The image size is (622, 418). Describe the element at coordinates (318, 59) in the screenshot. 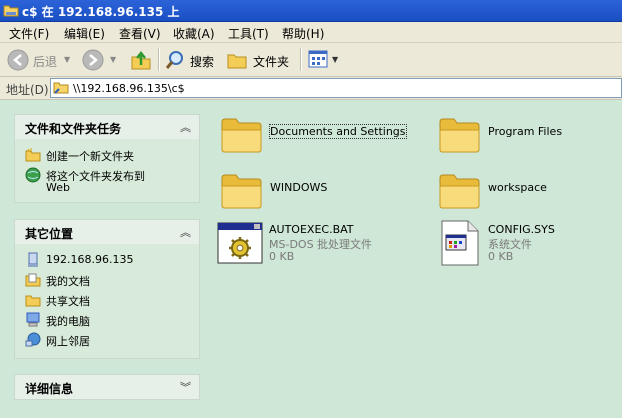

I see `views-icon` at that location.